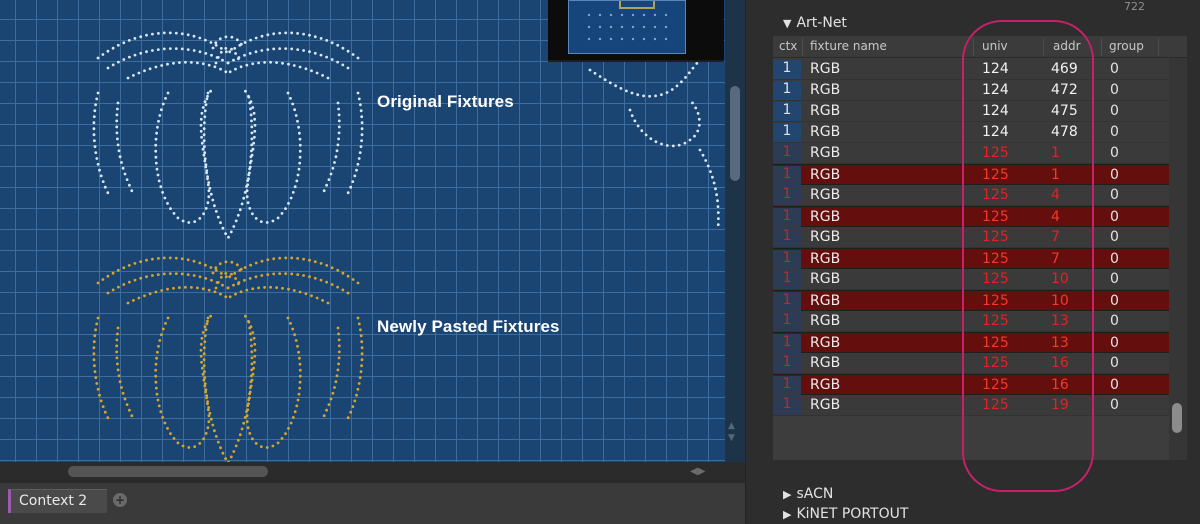 The width and height of the screenshot is (1200, 524). I want to click on addr-cell: 472, so click(1064, 90).